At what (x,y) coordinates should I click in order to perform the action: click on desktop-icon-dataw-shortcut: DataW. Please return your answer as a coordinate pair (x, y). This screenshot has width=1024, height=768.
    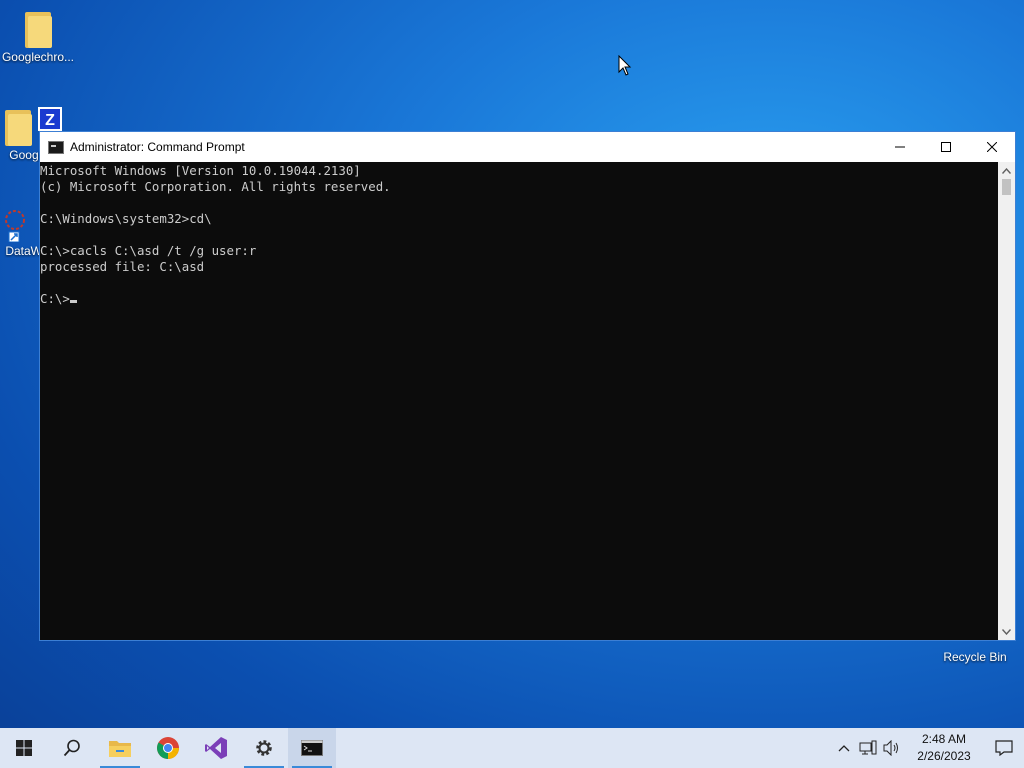
    Looking at the image, I should click on (21, 233).